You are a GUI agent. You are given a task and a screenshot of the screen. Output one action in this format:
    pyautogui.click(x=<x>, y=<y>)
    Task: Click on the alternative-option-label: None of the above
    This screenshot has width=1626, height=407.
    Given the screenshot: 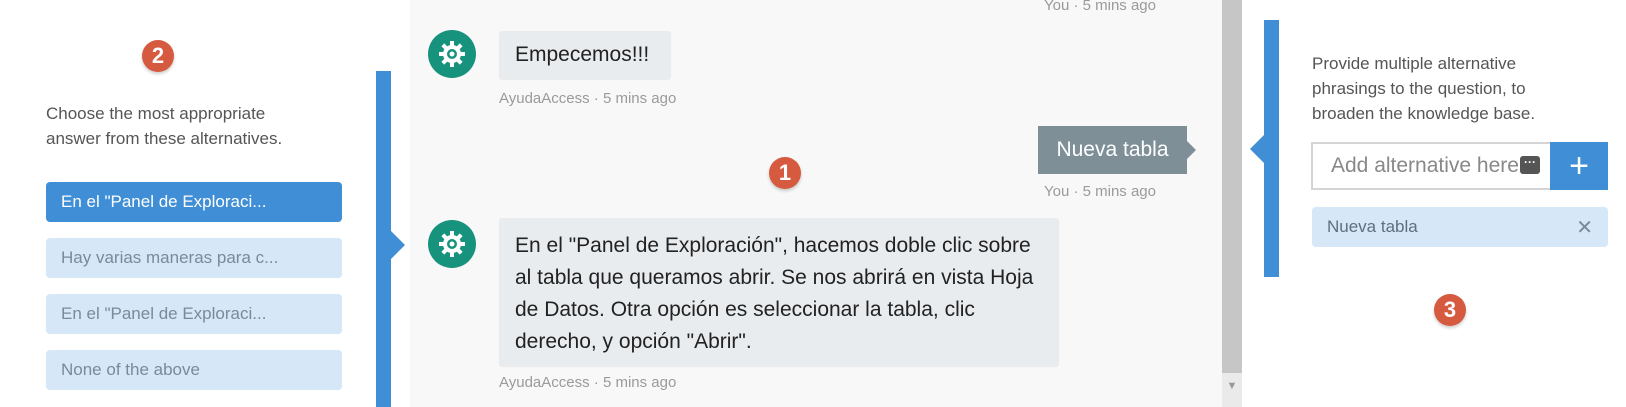 What is the action you would take?
    pyautogui.click(x=130, y=369)
    